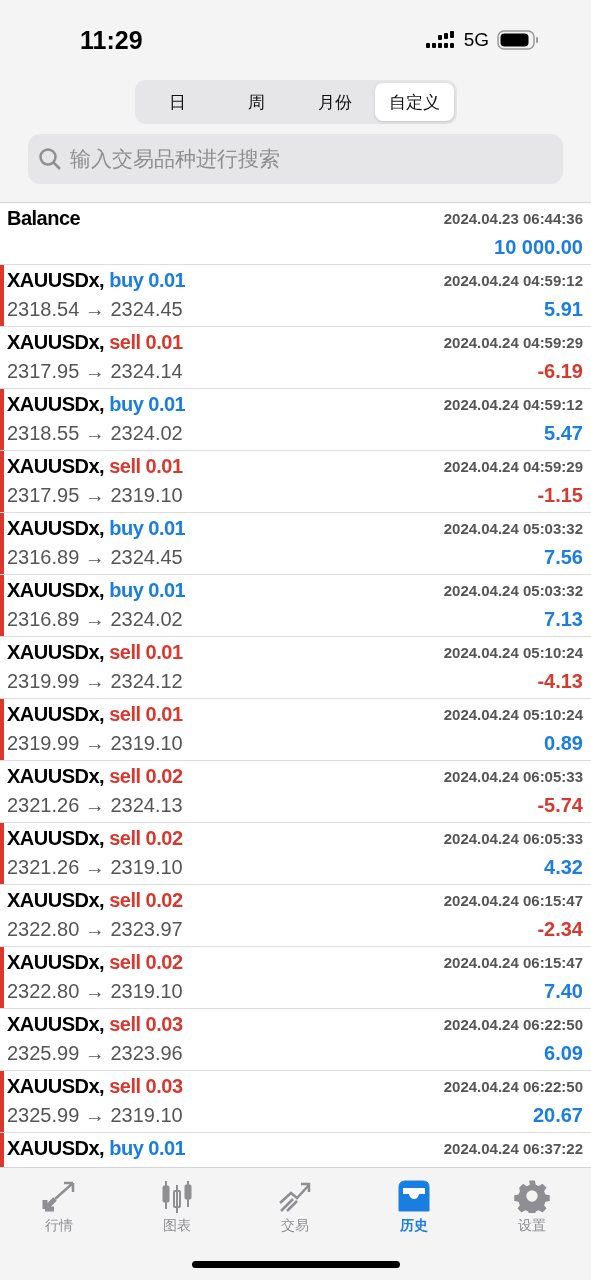 The width and height of the screenshot is (591, 1280). I want to click on balance-title: Balance, so click(44, 218).